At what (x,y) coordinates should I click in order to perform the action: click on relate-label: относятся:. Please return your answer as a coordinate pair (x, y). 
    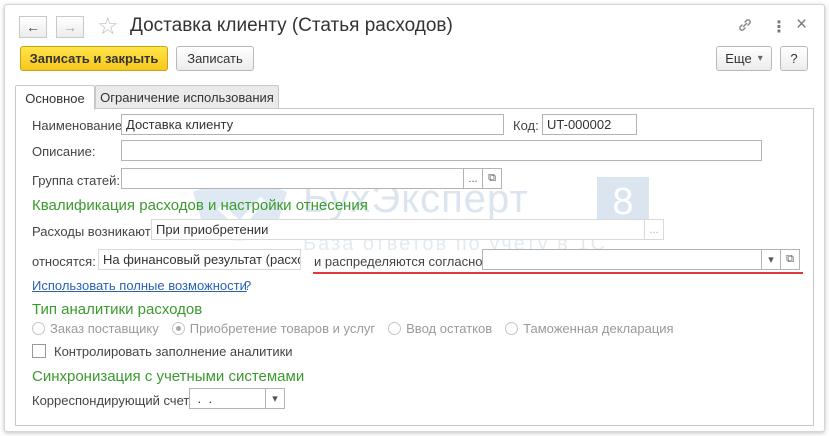
    Looking at the image, I should click on (64, 261).